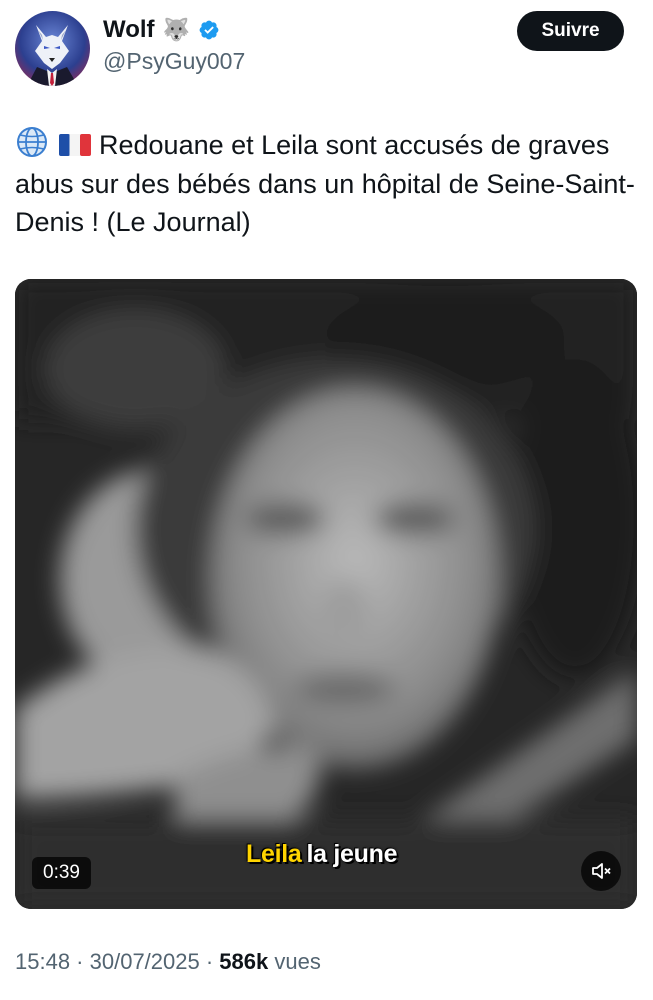  I want to click on follow-button: Suivre, so click(570, 31).